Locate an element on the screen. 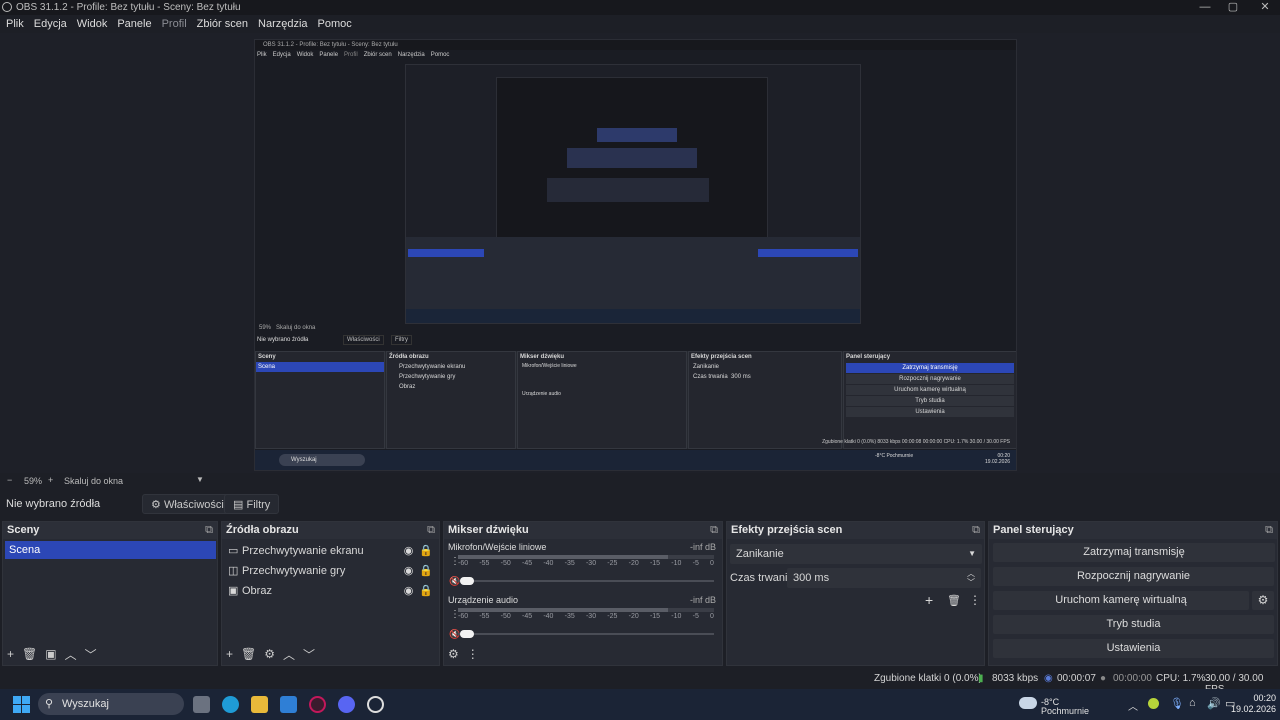 The image size is (1280, 720). source-item: ▣ Obraz ◉ 🔒 is located at coordinates (330, 591).